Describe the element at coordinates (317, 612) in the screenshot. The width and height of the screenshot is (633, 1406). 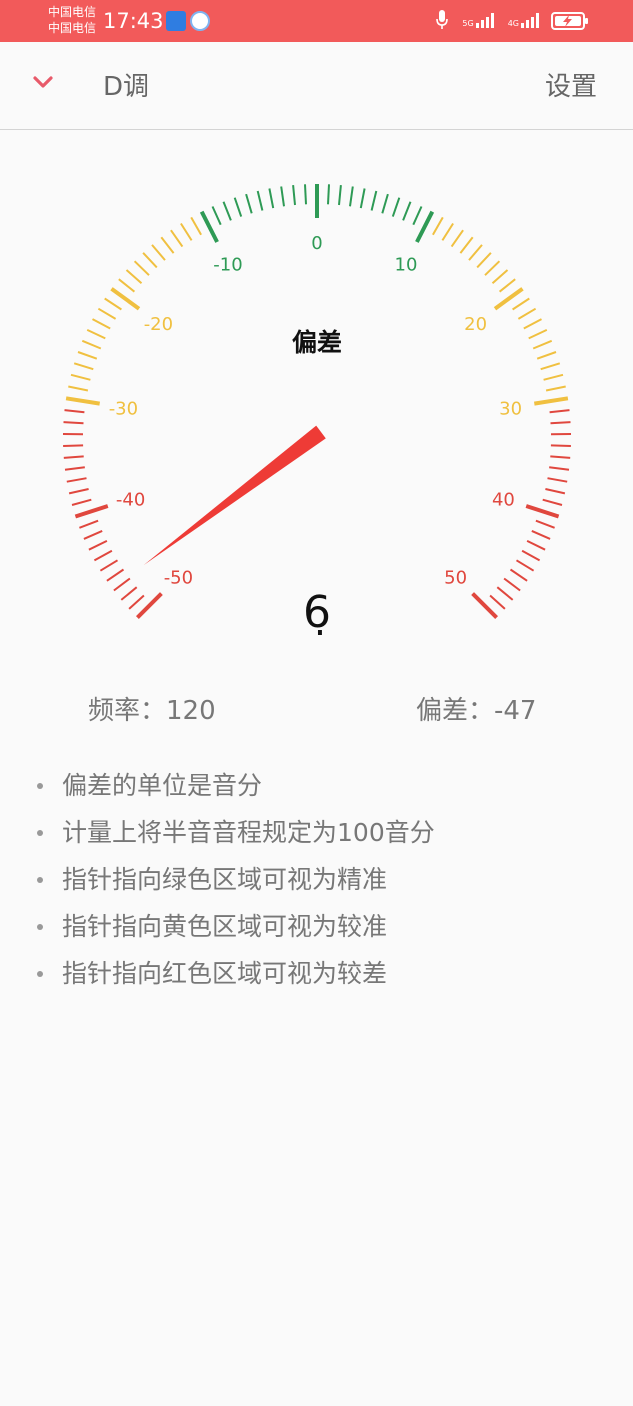
I see `note-symbol: 6̣` at that location.